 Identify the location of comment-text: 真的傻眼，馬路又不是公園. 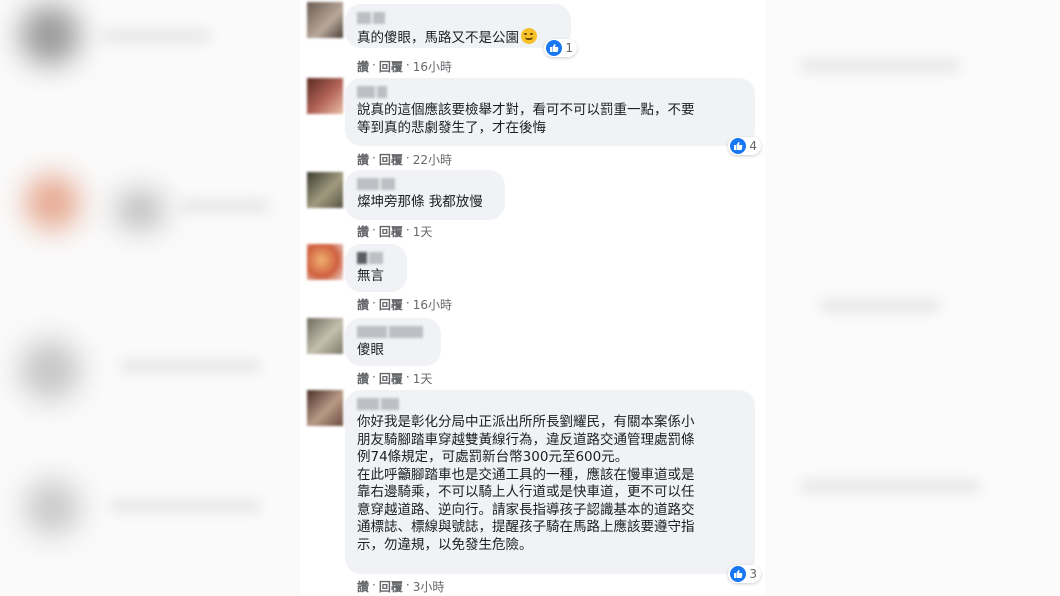
(458, 38).